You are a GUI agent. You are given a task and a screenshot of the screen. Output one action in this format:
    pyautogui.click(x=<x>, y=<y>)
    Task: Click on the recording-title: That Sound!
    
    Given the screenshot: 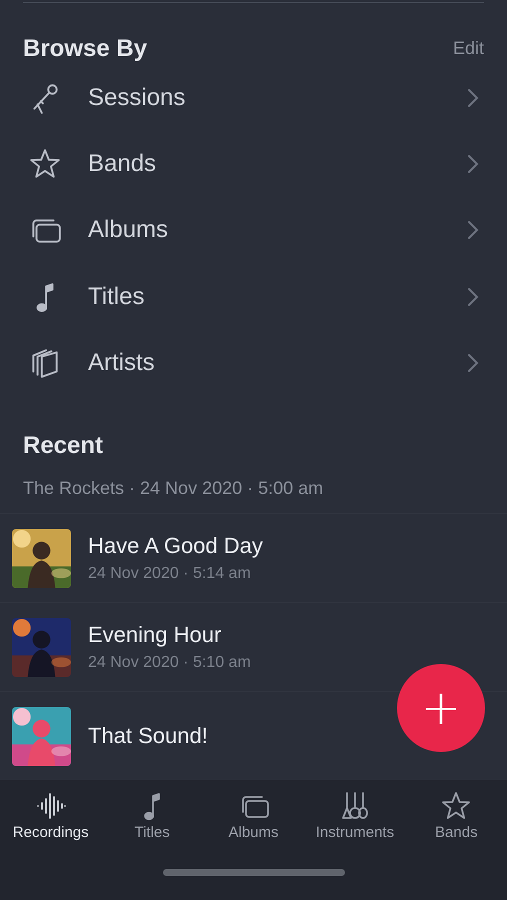 What is the action you would take?
    pyautogui.click(x=148, y=736)
    